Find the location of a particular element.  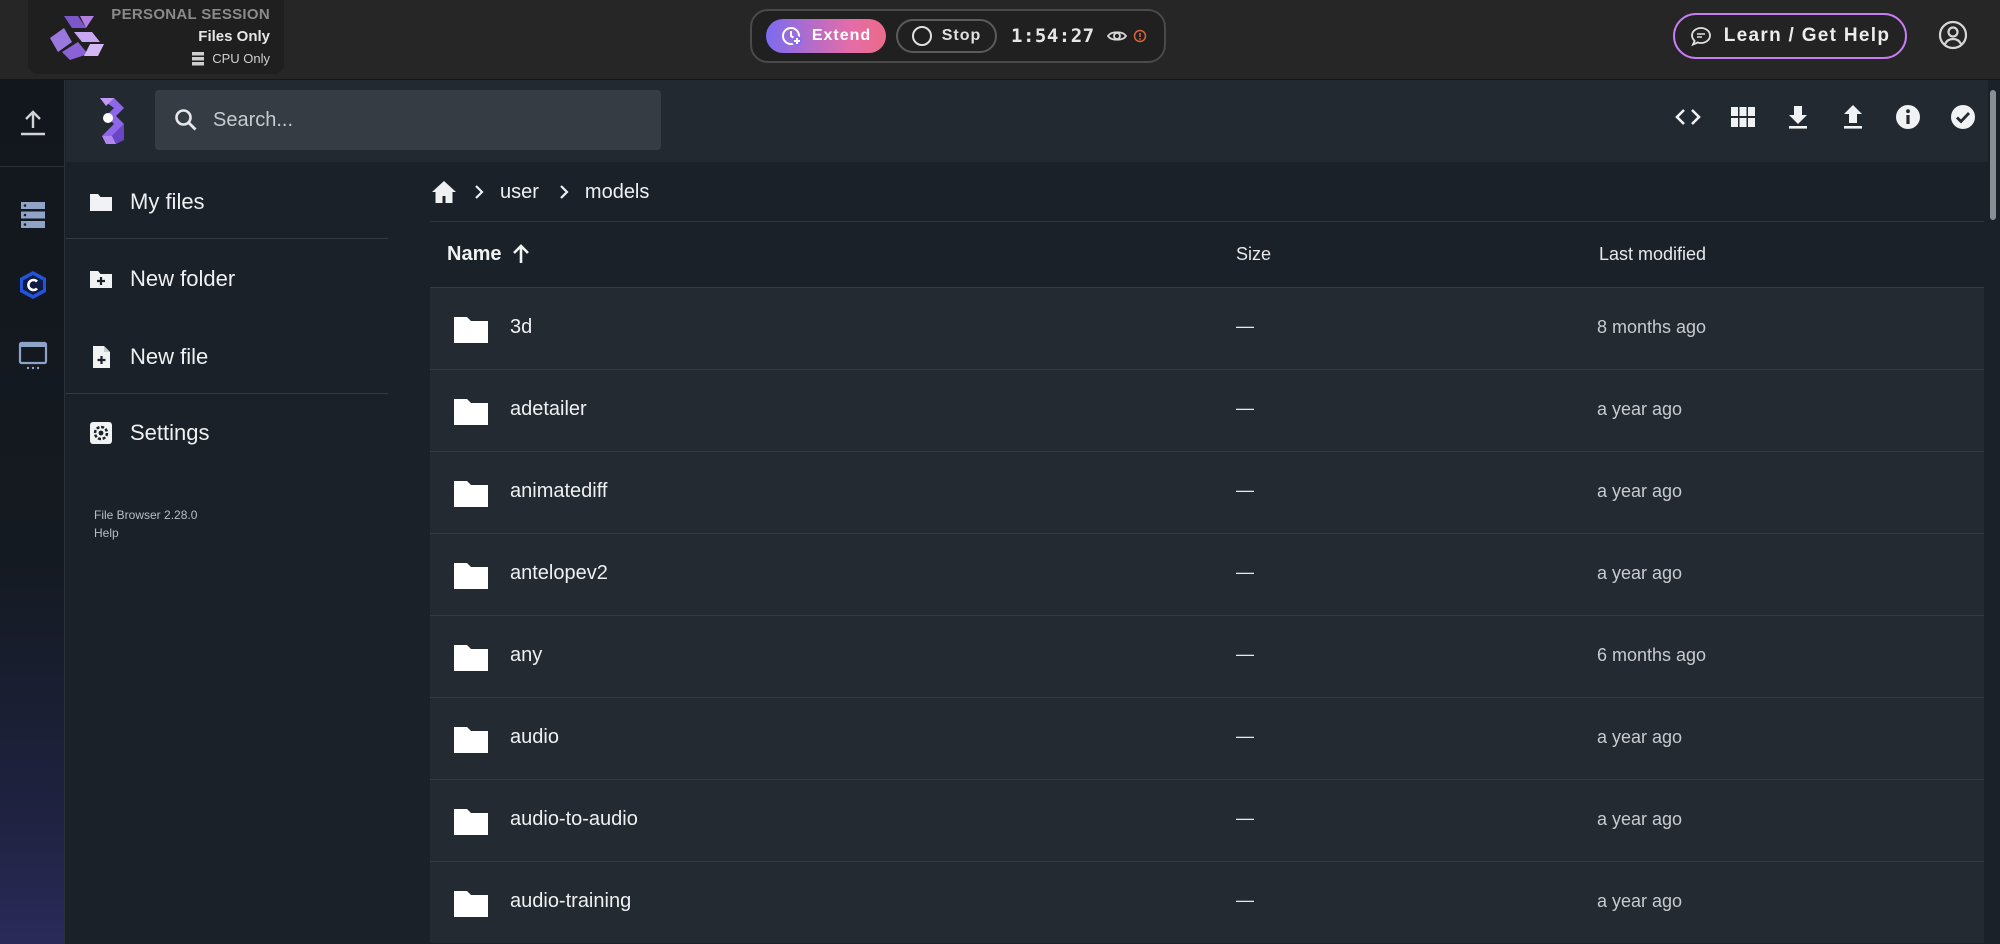

search-box is located at coordinates (408, 120).